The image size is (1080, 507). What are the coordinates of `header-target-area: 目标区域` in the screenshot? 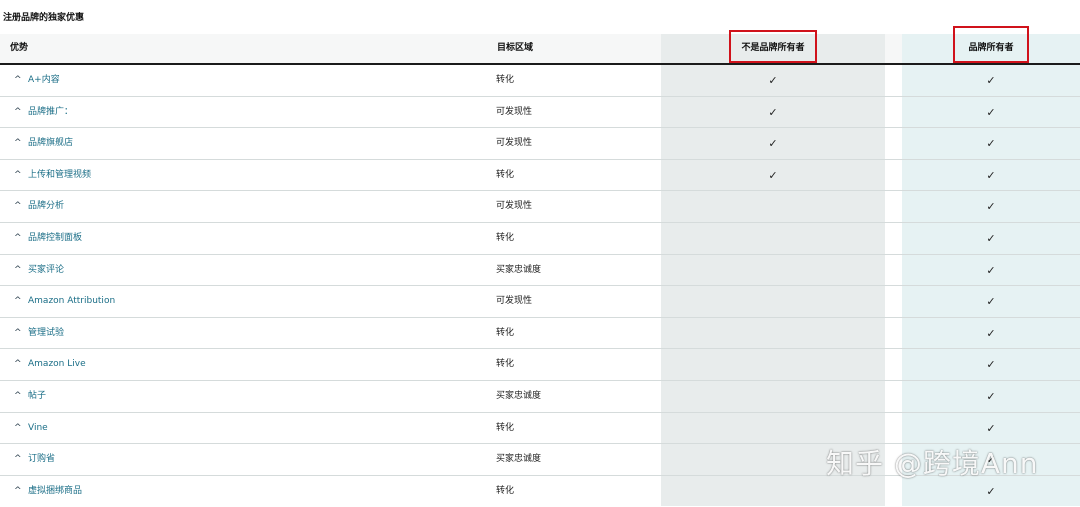 It's located at (515, 48).